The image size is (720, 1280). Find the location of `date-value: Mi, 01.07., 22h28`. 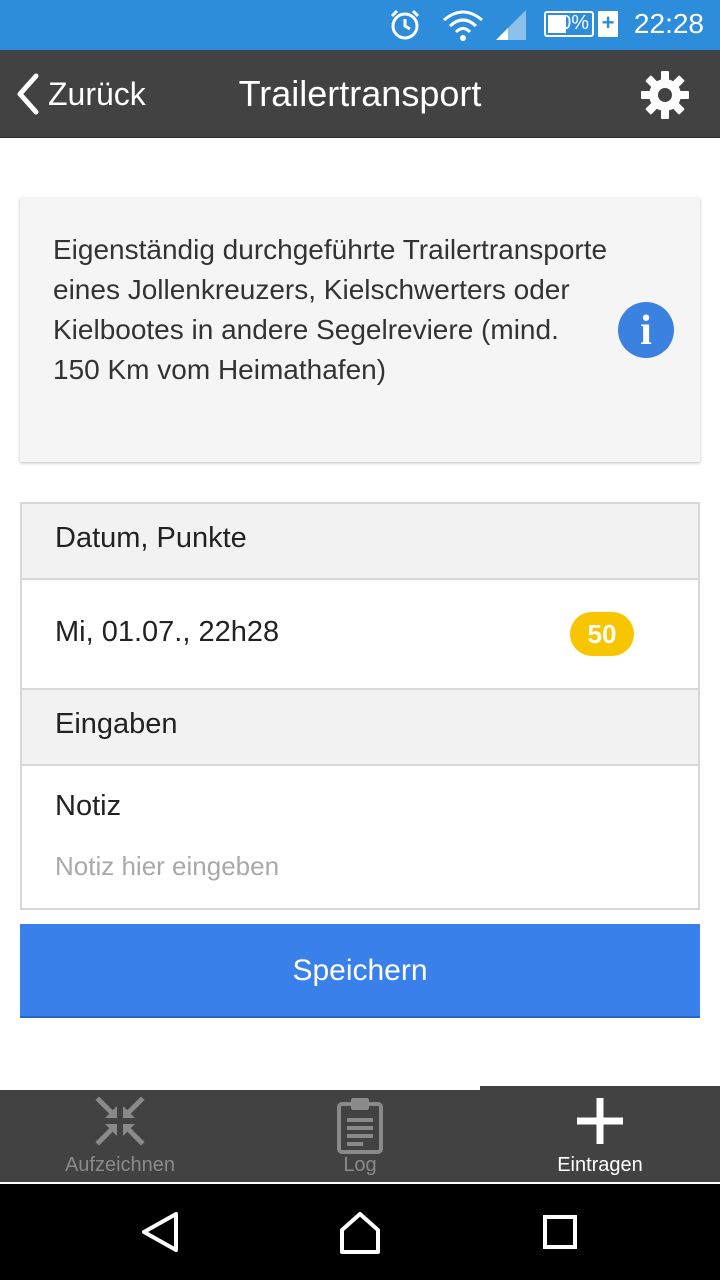

date-value: Mi, 01.07., 22h28 is located at coordinates (167, 632).